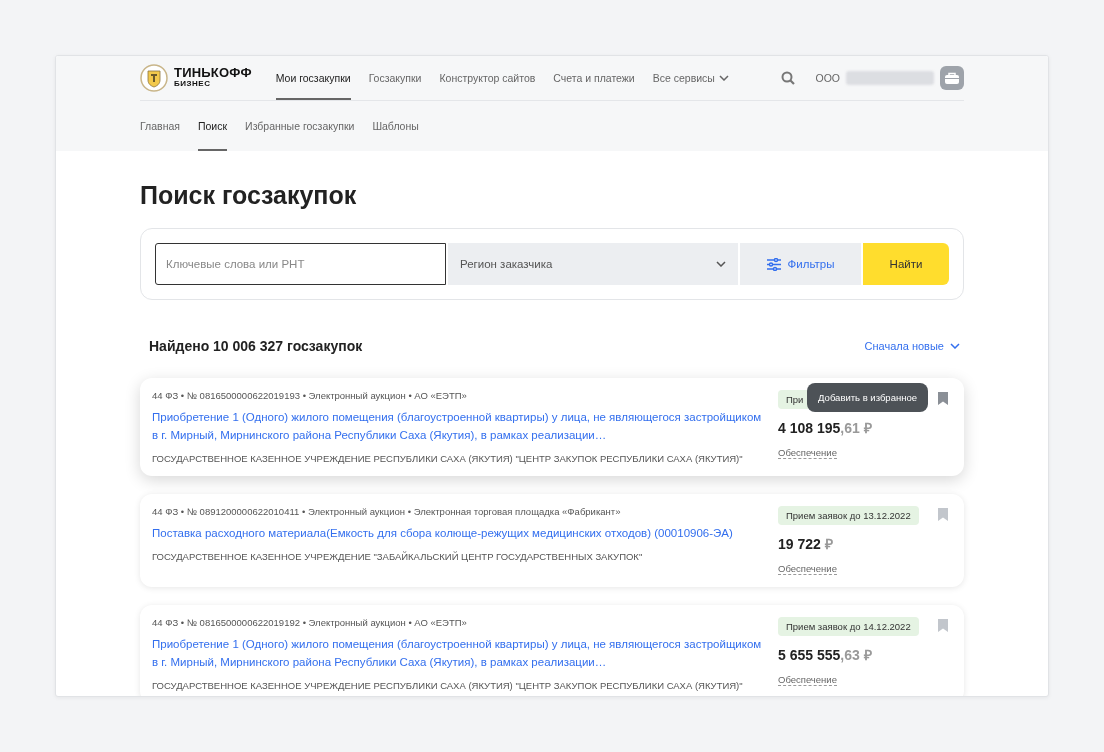 This screenshot has width=1104, height=752. What do you see at coordinates (212, 126) in the screenshot?
I see `subnav-tab: Поиск` at bounding box center [212, 126].